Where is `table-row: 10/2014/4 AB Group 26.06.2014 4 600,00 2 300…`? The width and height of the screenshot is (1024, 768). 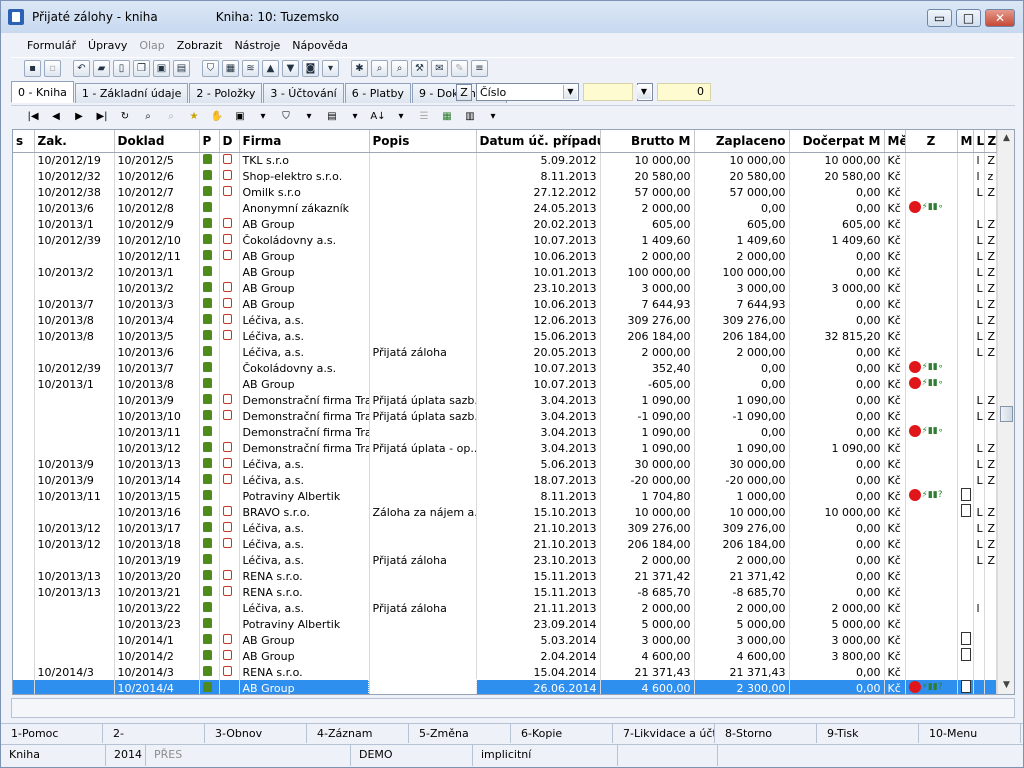 table-row: 10/2014/4 AB Group 26.06.2014 4 600,00 2 300… is located at coordinates (505, 686).